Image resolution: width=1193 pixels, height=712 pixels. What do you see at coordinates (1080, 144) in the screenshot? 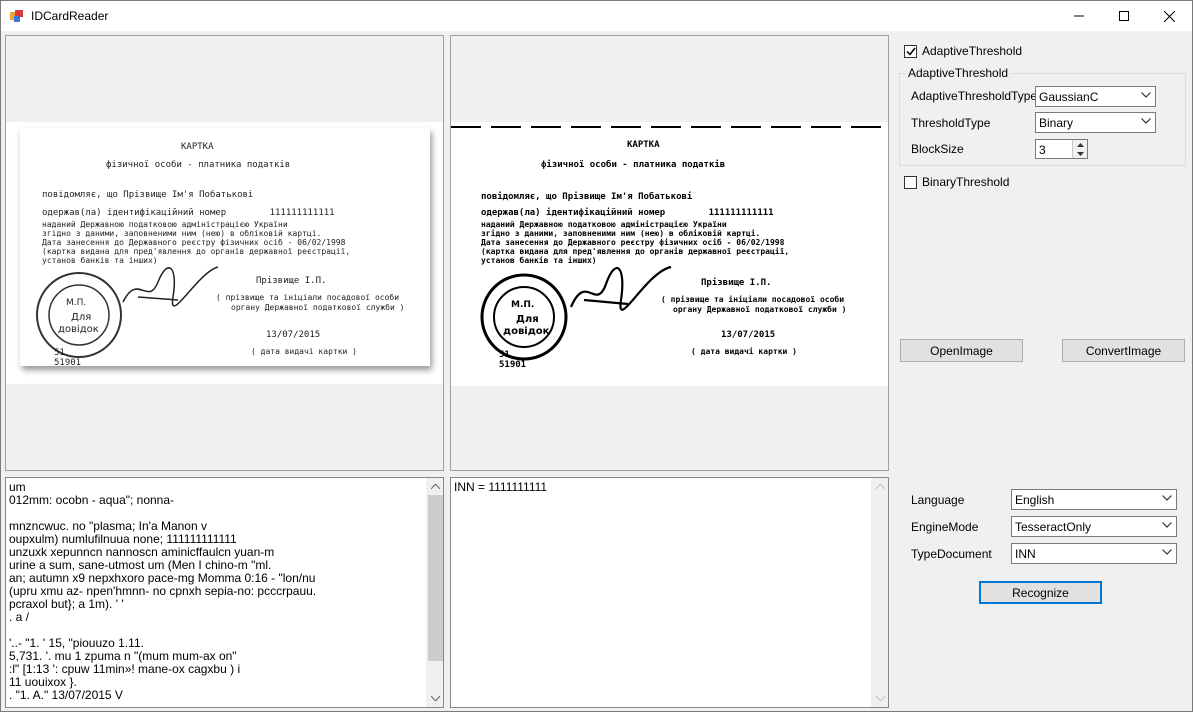
I see `spin-up-icon` at bounding box center [1080, 144].